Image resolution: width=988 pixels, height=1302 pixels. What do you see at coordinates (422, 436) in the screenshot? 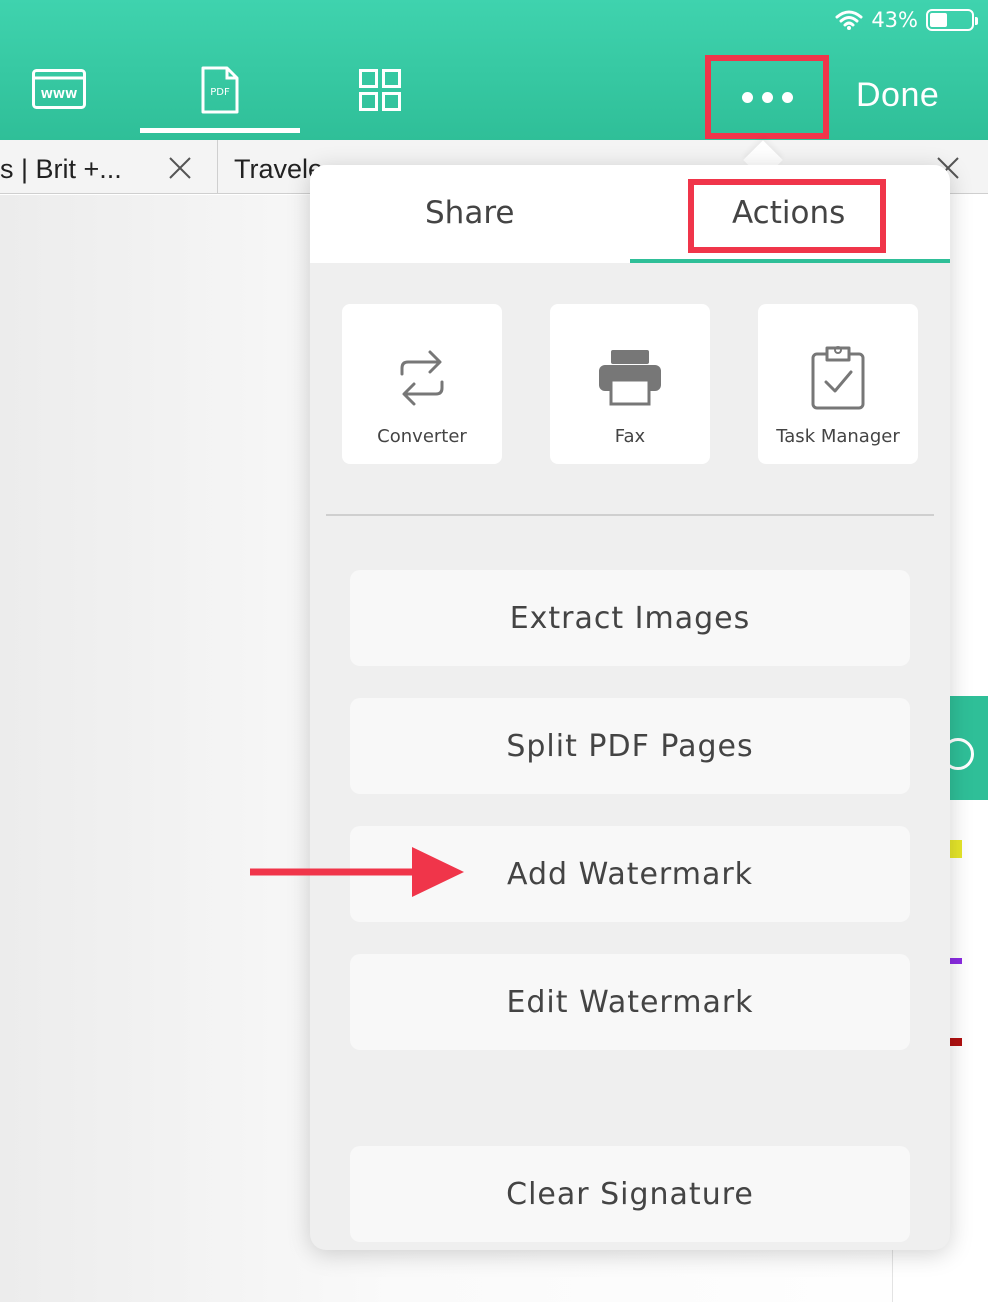
I see `tile-label: Converter` at bounding box center [422, 436].